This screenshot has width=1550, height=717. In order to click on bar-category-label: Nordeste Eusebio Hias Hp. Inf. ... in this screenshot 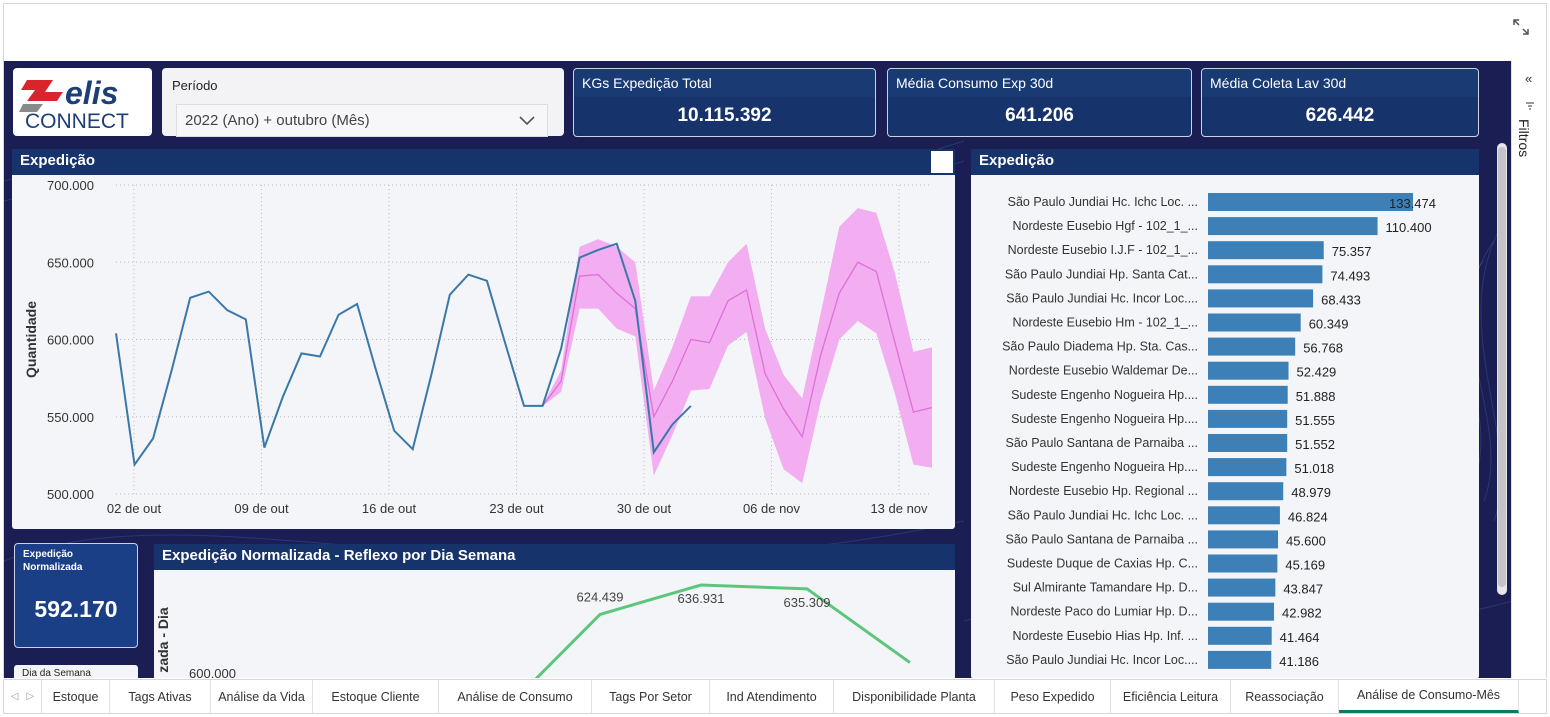, I will do `click(1105, 636)`.